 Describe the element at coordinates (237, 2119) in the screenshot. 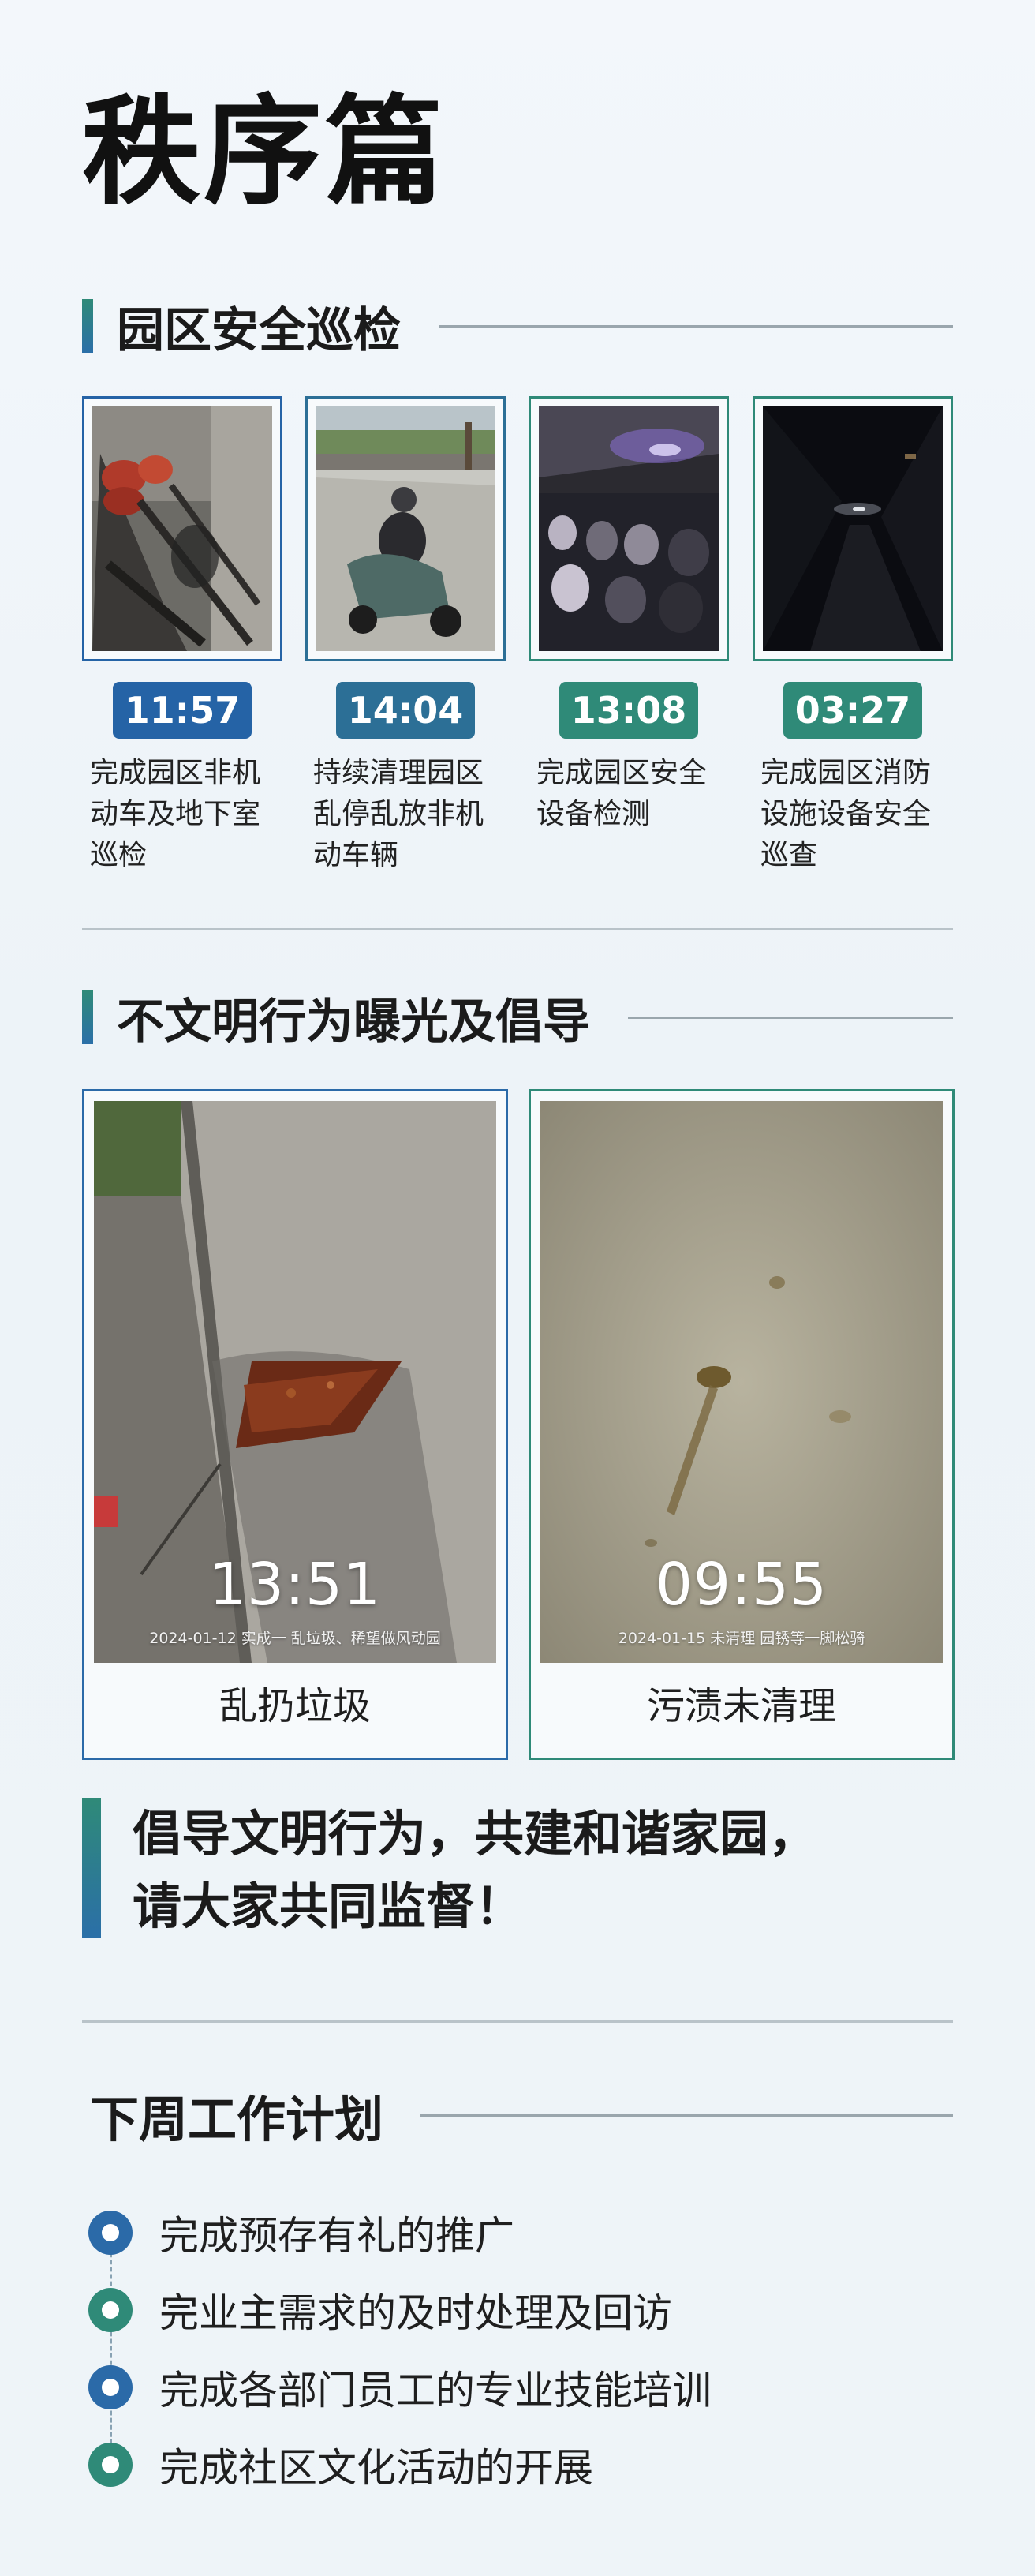

I see `section-title-plan: 下周工作计划` at that location.